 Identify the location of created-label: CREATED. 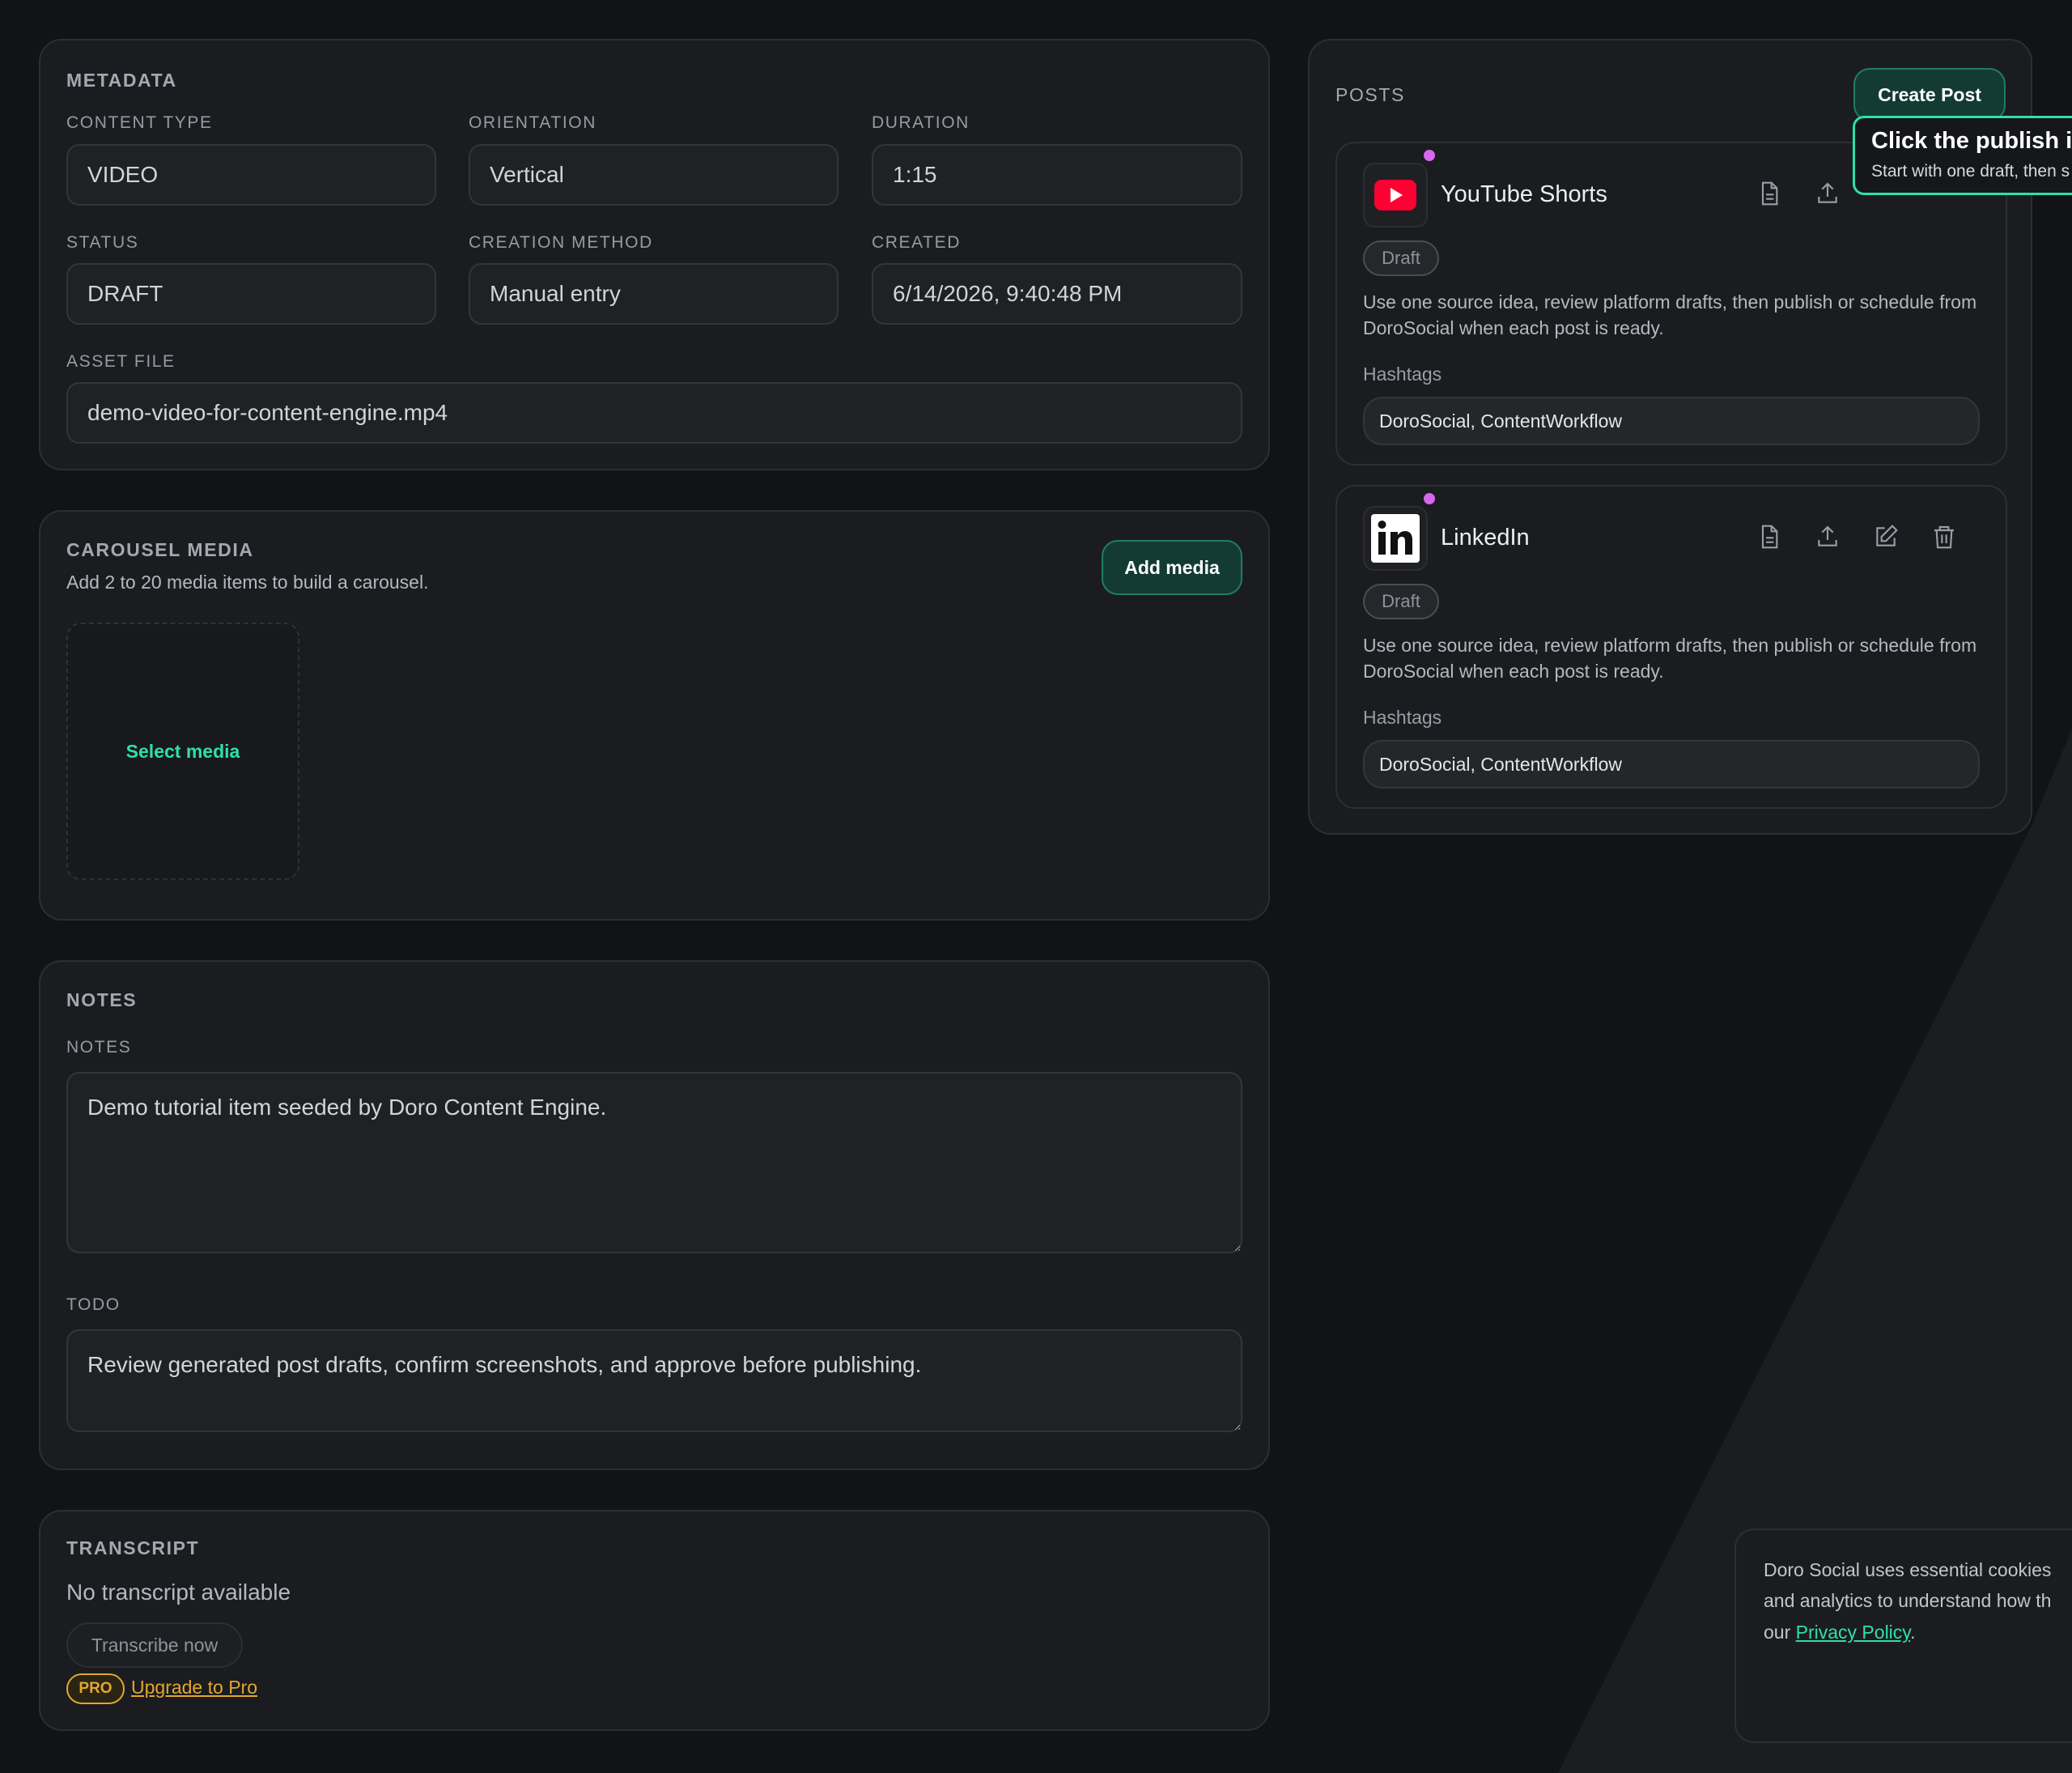
(916, 242).